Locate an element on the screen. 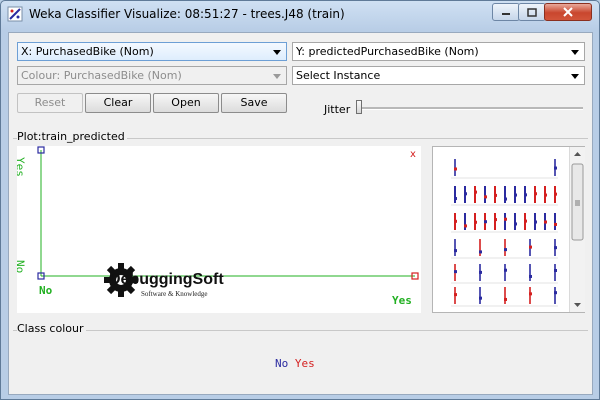 The height and width of the screenshot is (400, 600). matrix-vertical-scrollbar is located at coordinates (577, 229).